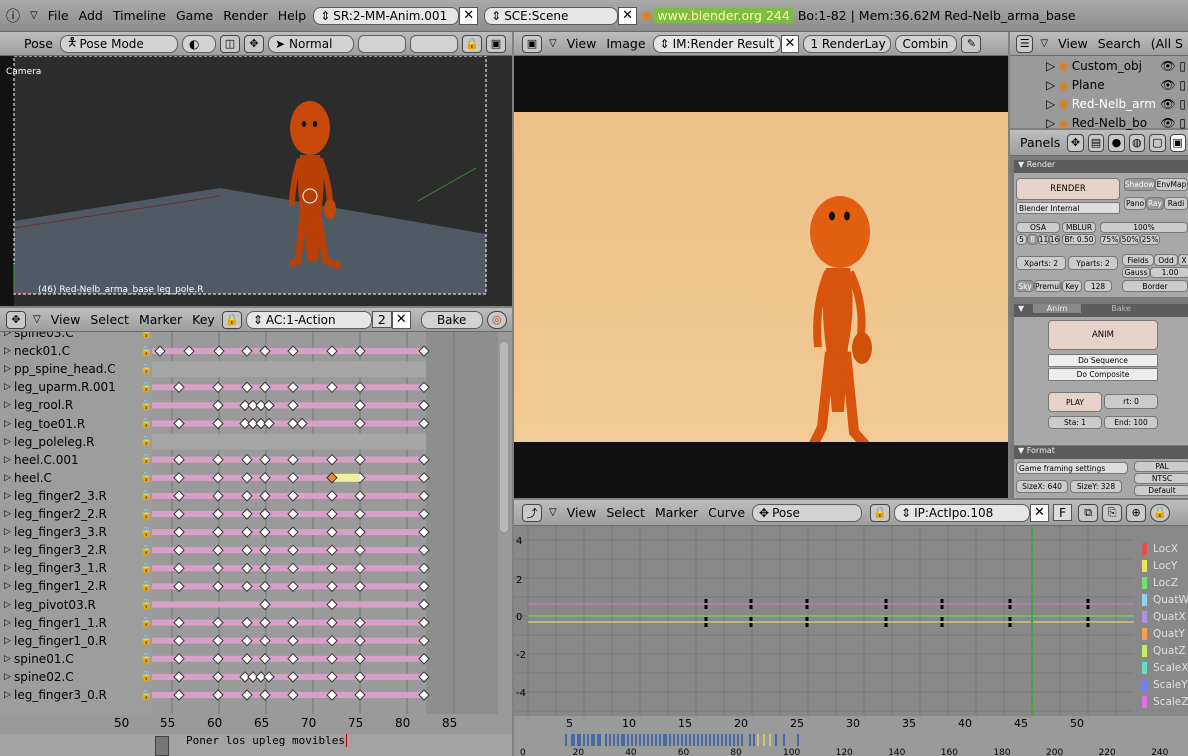  What do you see at coordinates (1079, 227) in the screenshot?
I see `mblur-toggle: MBLUR` at bounding box center [1079, 227].